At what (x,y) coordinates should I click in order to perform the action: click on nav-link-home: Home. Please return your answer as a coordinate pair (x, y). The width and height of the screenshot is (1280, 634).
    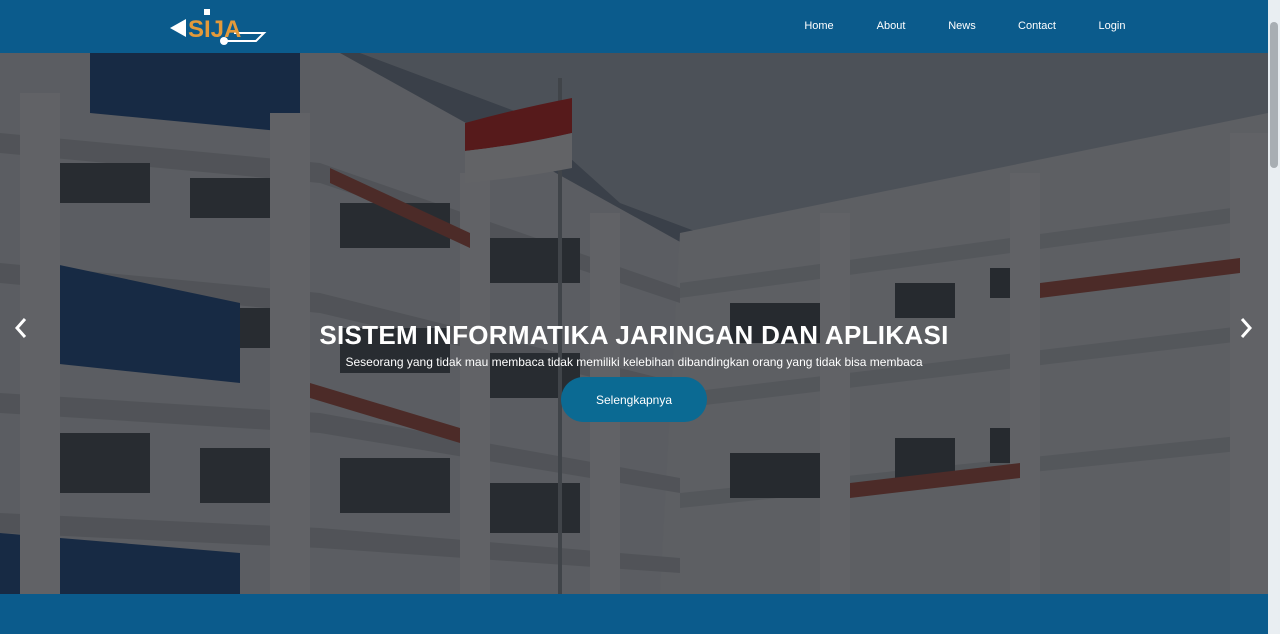
    Looking at the image, I should click on (818, 26).